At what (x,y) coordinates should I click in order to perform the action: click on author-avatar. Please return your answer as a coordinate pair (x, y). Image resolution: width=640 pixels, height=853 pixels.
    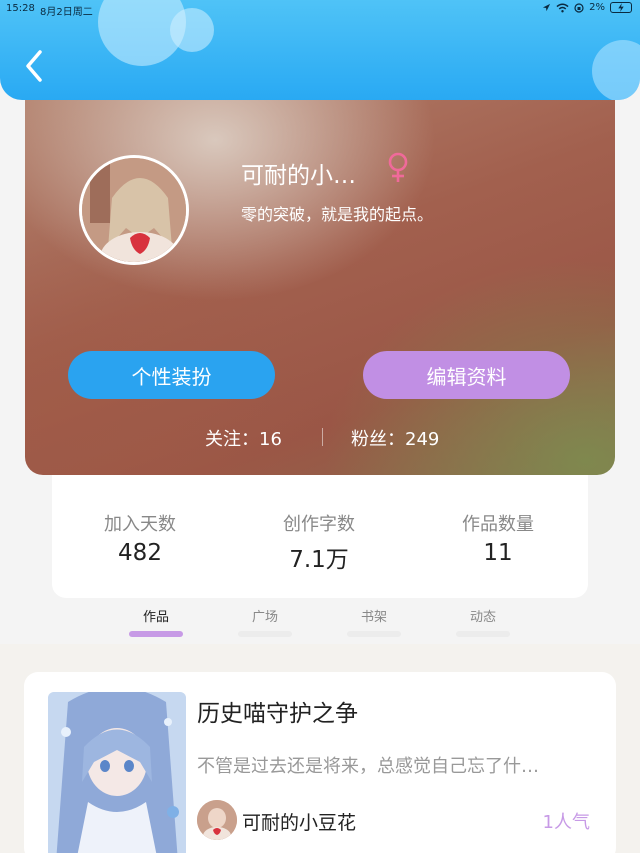
    Looking at the image, I should click on (217, 820).